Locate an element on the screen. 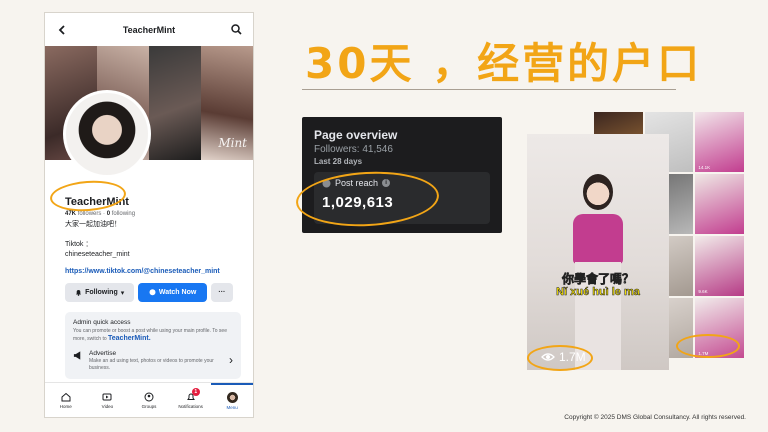 The height and width of the screenshot is (432, 768). figure-head is located at coordinates (598, 192).